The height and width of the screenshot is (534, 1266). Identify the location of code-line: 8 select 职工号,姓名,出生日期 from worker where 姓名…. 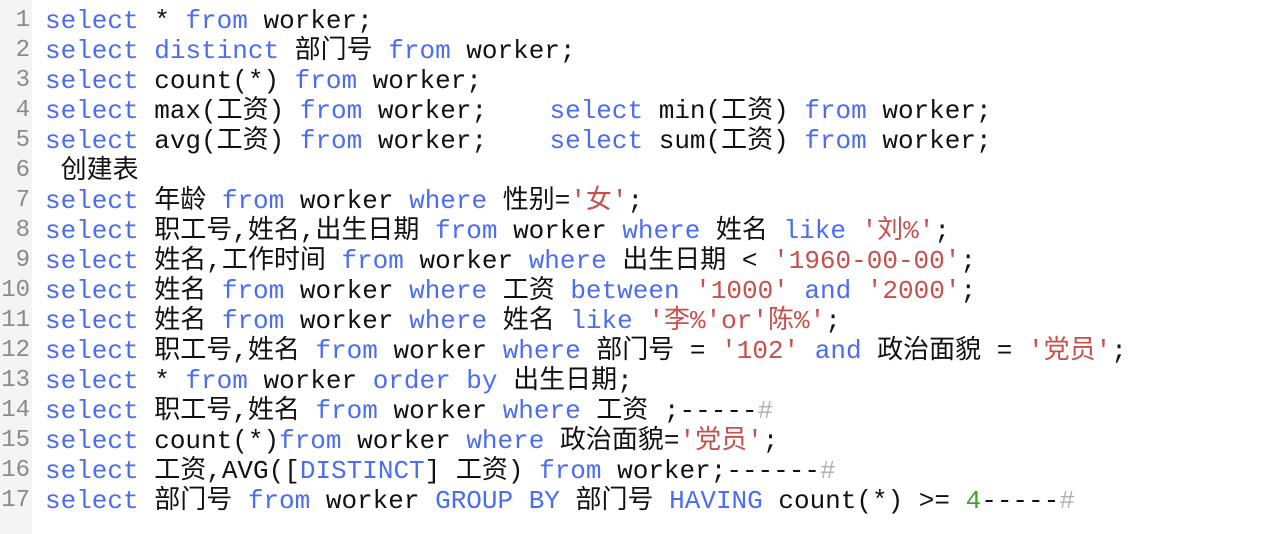
(633, 231).